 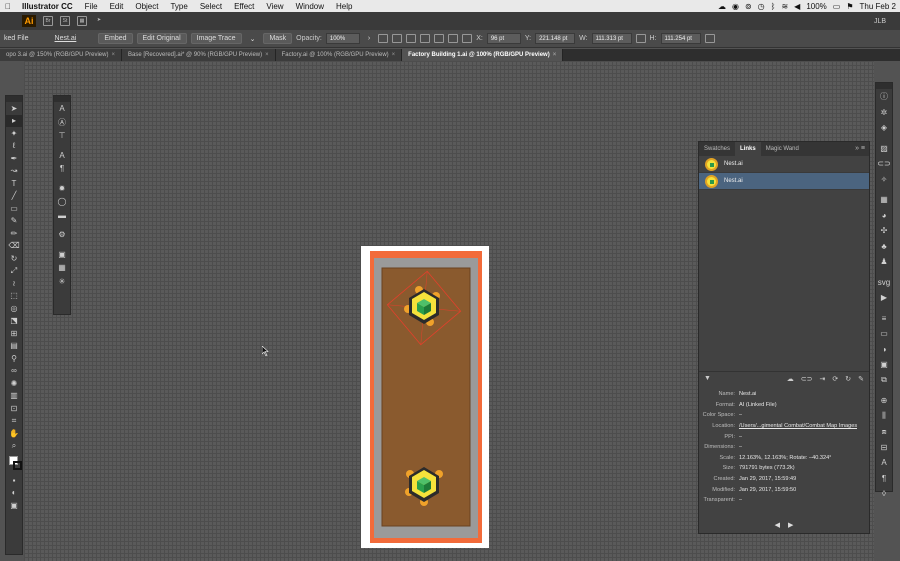 I want to click on menu-window: Window, so click(x=310, y=6).